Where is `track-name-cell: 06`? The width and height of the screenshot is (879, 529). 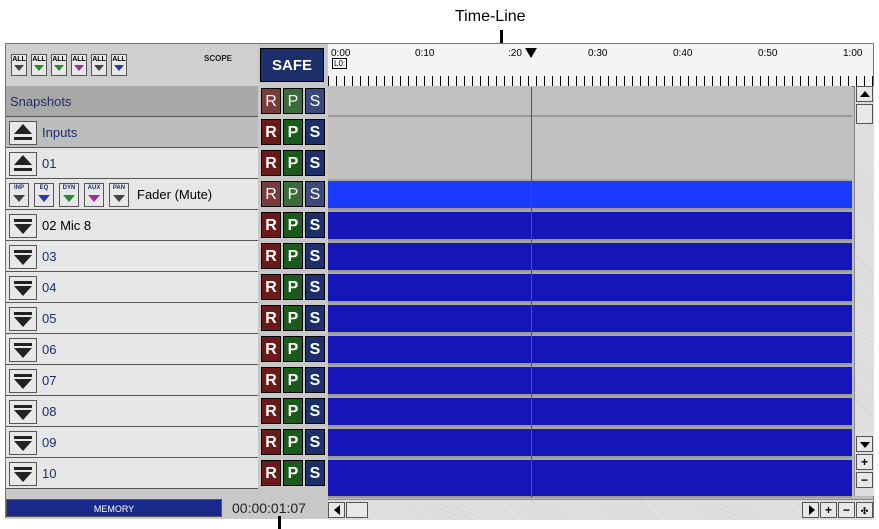
track-name-cell: 06 is located at coordinates (132, 349).